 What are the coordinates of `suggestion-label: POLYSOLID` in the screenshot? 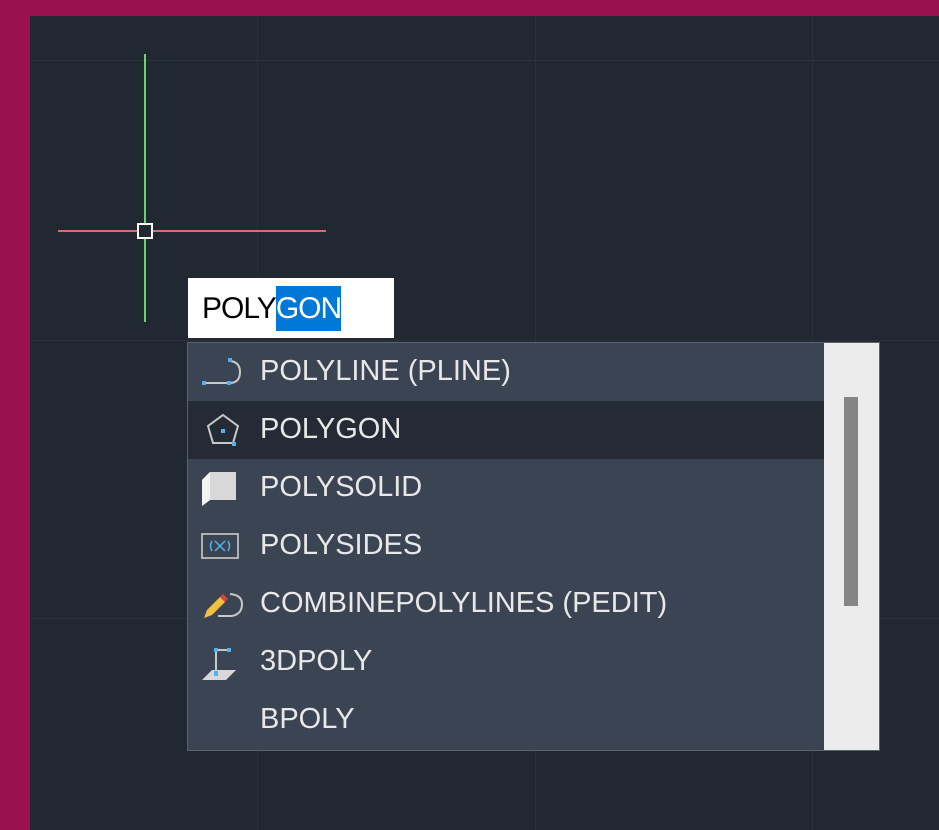 It's located at (341, 488).